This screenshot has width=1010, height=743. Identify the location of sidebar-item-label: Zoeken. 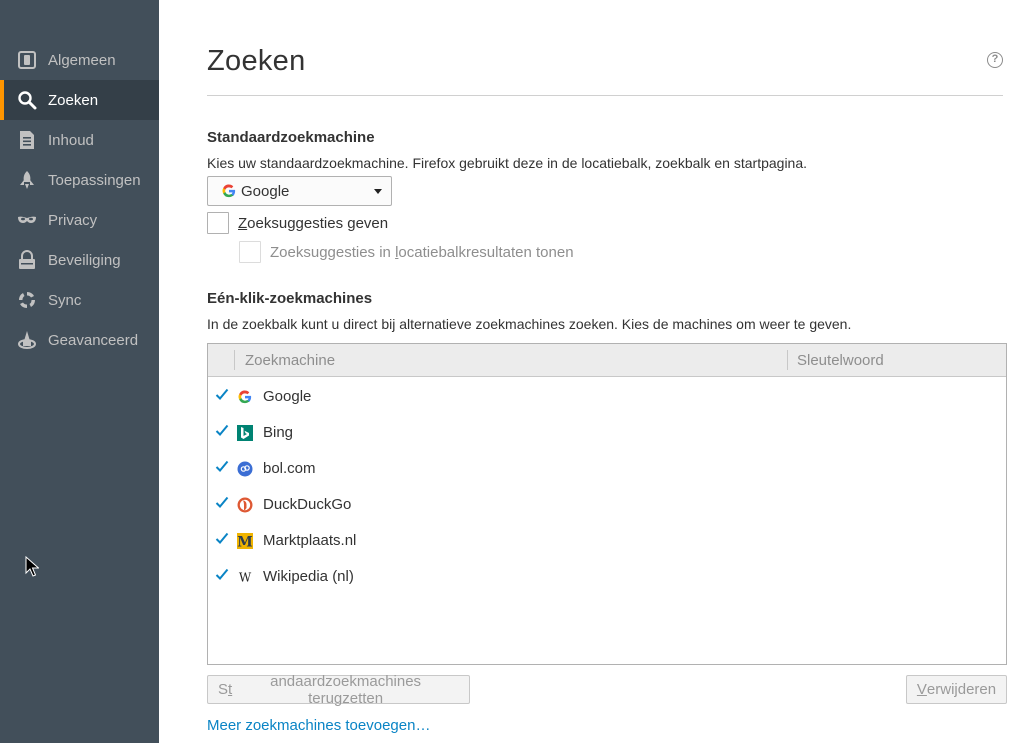
(73, 100).